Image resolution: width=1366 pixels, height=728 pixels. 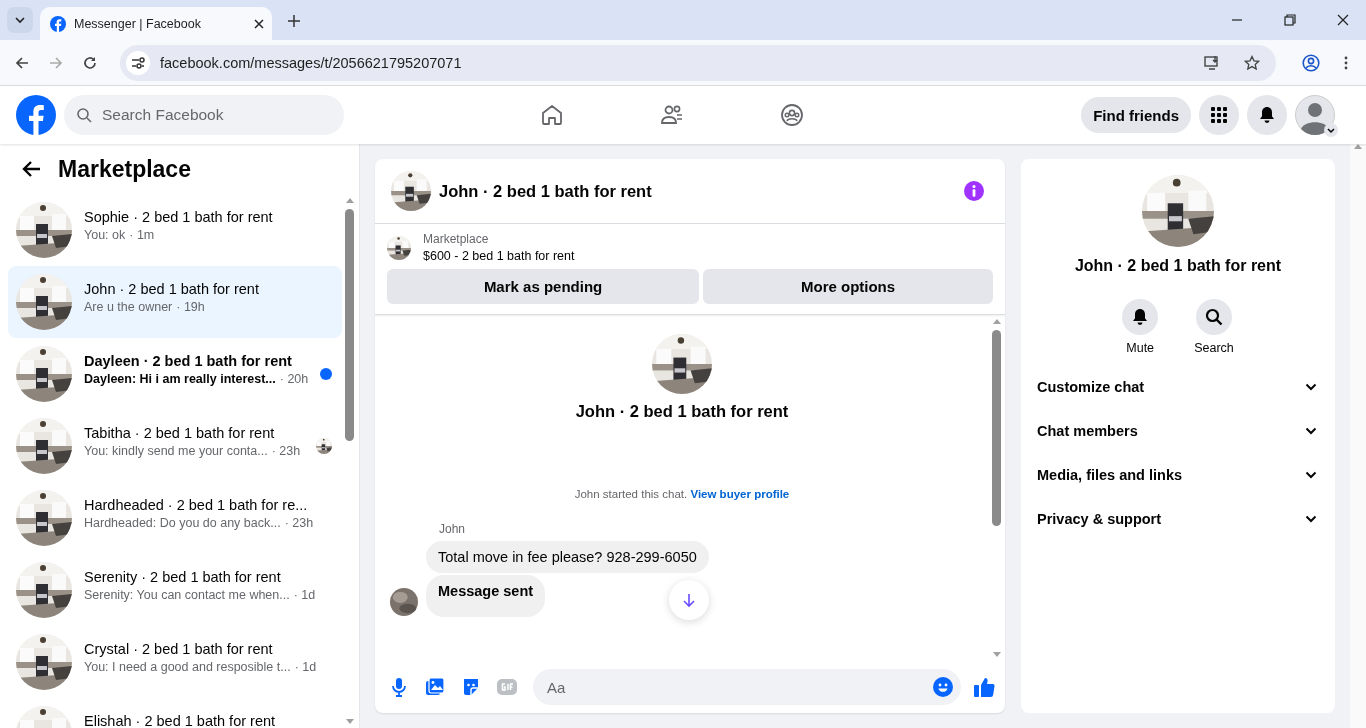 I want to click on bookmark-star-icon, so click(x=1252, y=62).